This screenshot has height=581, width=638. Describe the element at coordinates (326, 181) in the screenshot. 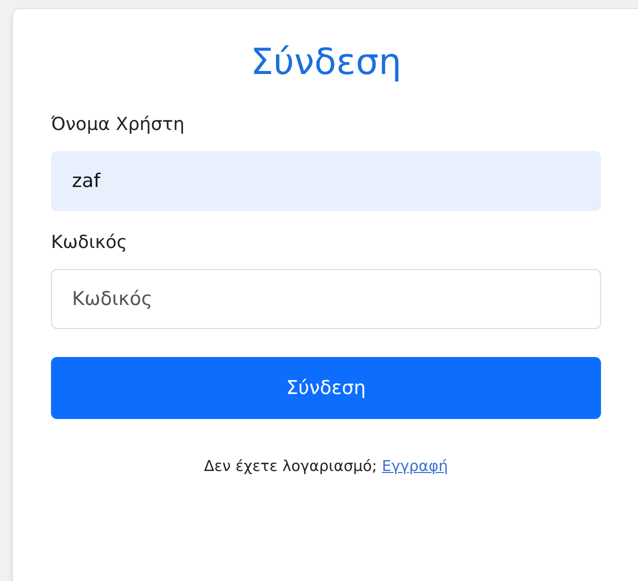

I see `input-field: zaf` at that location.